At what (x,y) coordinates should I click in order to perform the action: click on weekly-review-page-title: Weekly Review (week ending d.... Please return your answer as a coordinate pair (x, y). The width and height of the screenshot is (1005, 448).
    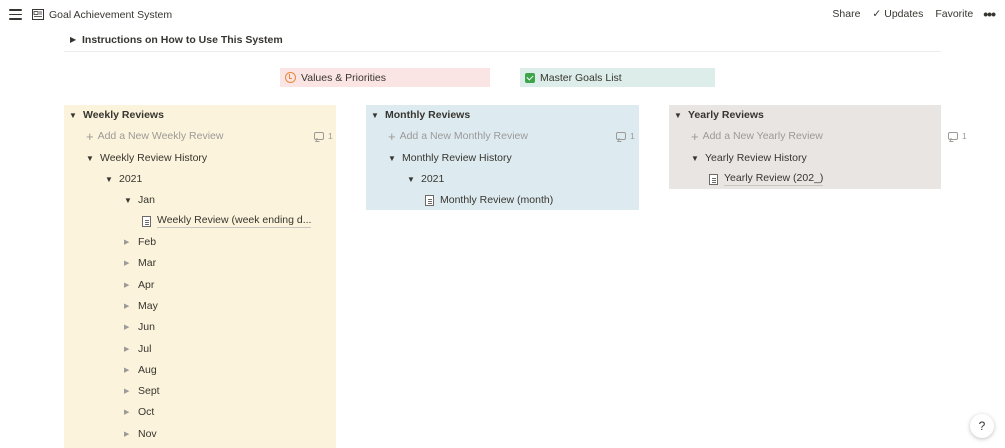
    Looking at the image, I should click on (234, 221).